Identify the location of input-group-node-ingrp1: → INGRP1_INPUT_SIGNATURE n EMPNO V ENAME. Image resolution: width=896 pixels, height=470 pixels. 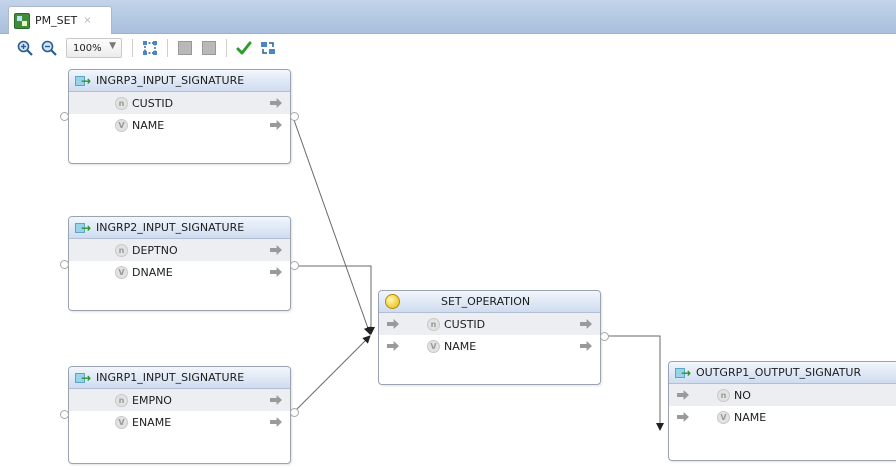
(179, 415).